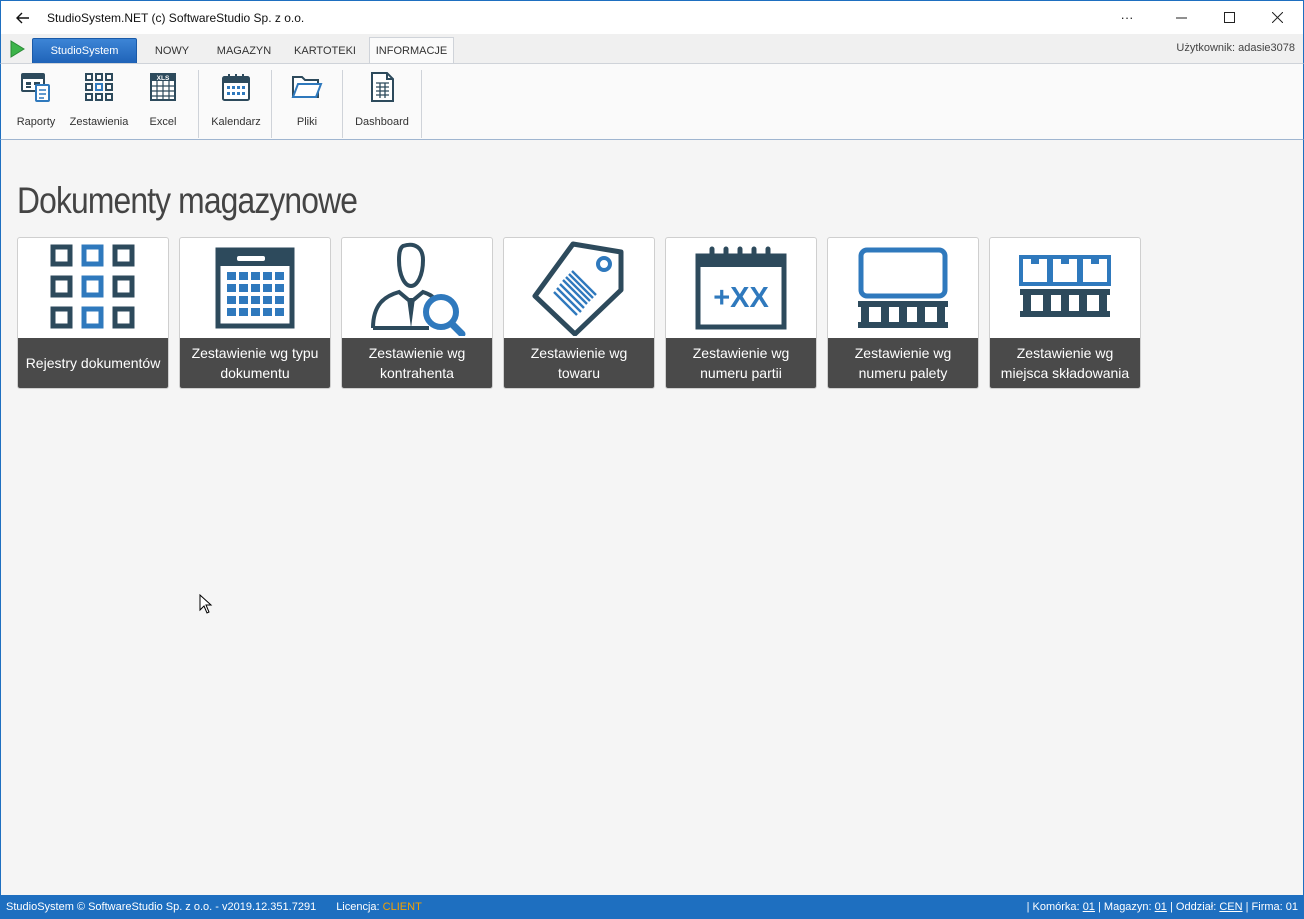 The width and height of the screenshot is (1304, 919). I want to click on storage-pallet-icon, so click(1065, 286).